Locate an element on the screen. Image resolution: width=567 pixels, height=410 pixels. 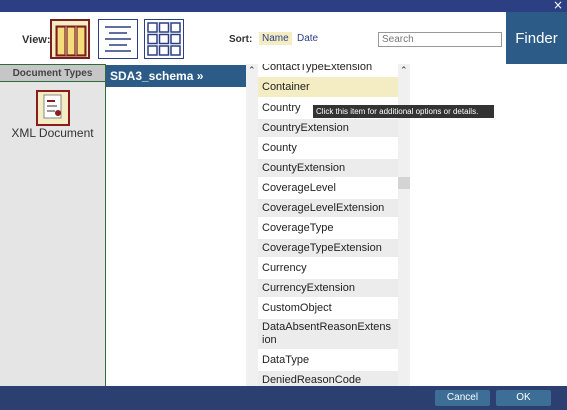
list-scrollbar-left: ⌃ is located at coordinates (252, 225).